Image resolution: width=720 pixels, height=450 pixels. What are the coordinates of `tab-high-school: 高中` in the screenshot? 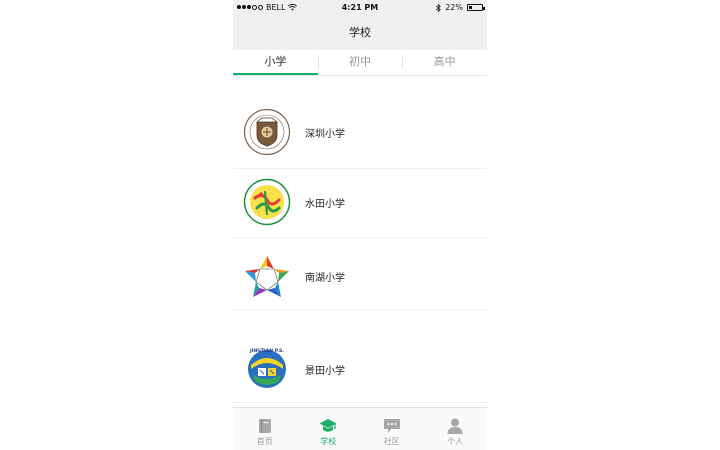 It's located at (444, 62).